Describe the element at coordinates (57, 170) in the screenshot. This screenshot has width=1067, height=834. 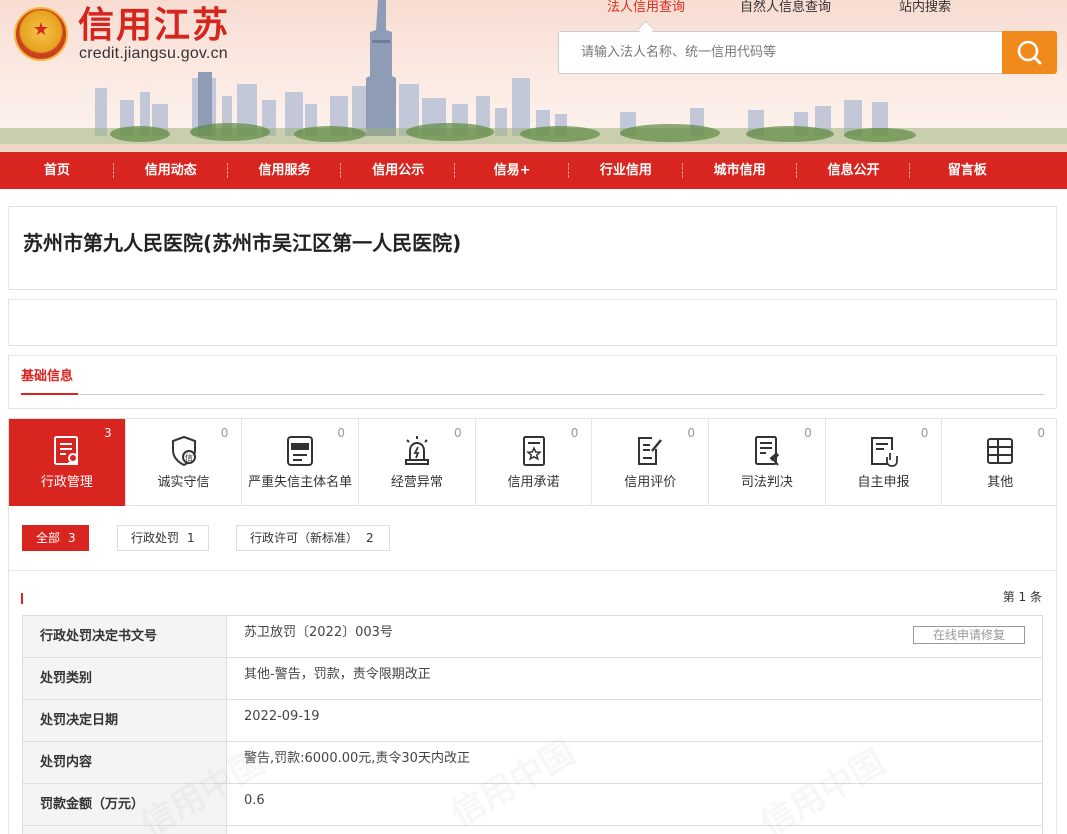
I see `nav-home: 首页` at that location.